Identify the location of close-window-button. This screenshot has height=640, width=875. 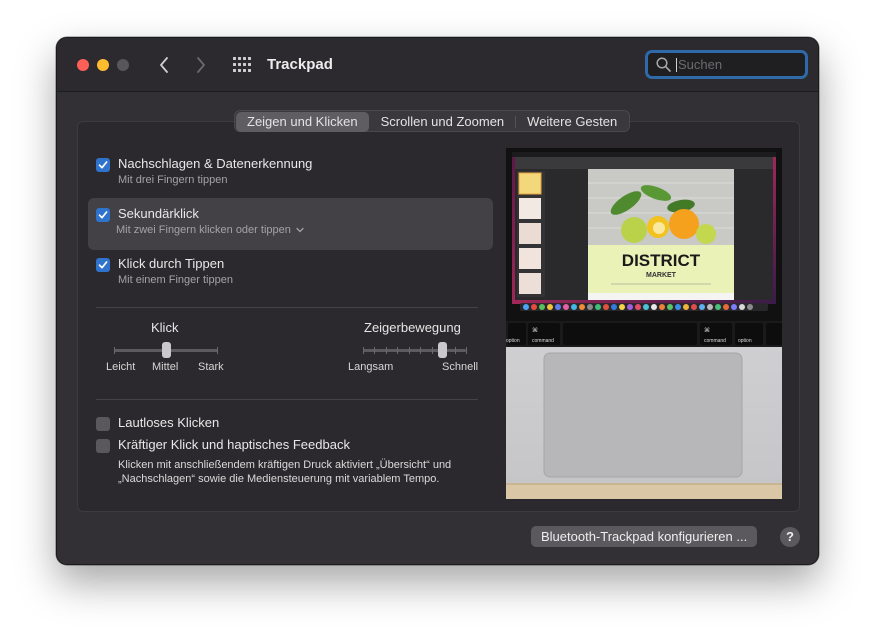
(83, 65).